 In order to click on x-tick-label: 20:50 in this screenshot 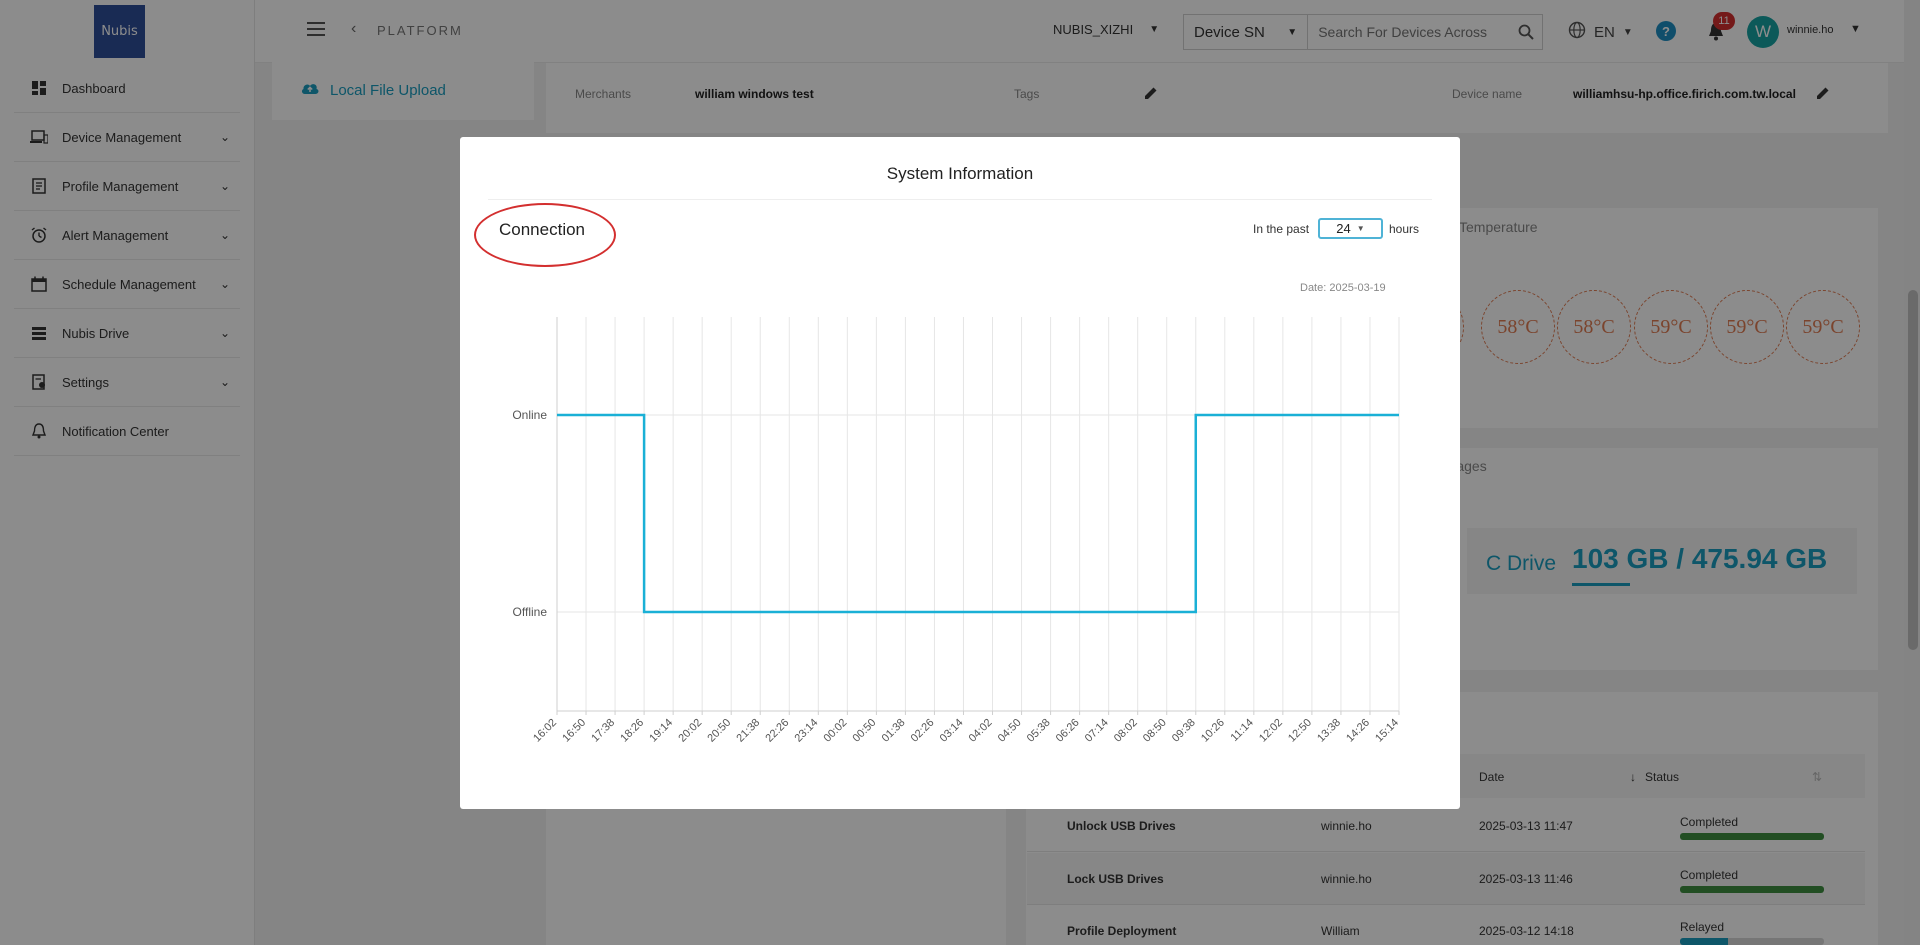, I will do `click(719, 731)`.